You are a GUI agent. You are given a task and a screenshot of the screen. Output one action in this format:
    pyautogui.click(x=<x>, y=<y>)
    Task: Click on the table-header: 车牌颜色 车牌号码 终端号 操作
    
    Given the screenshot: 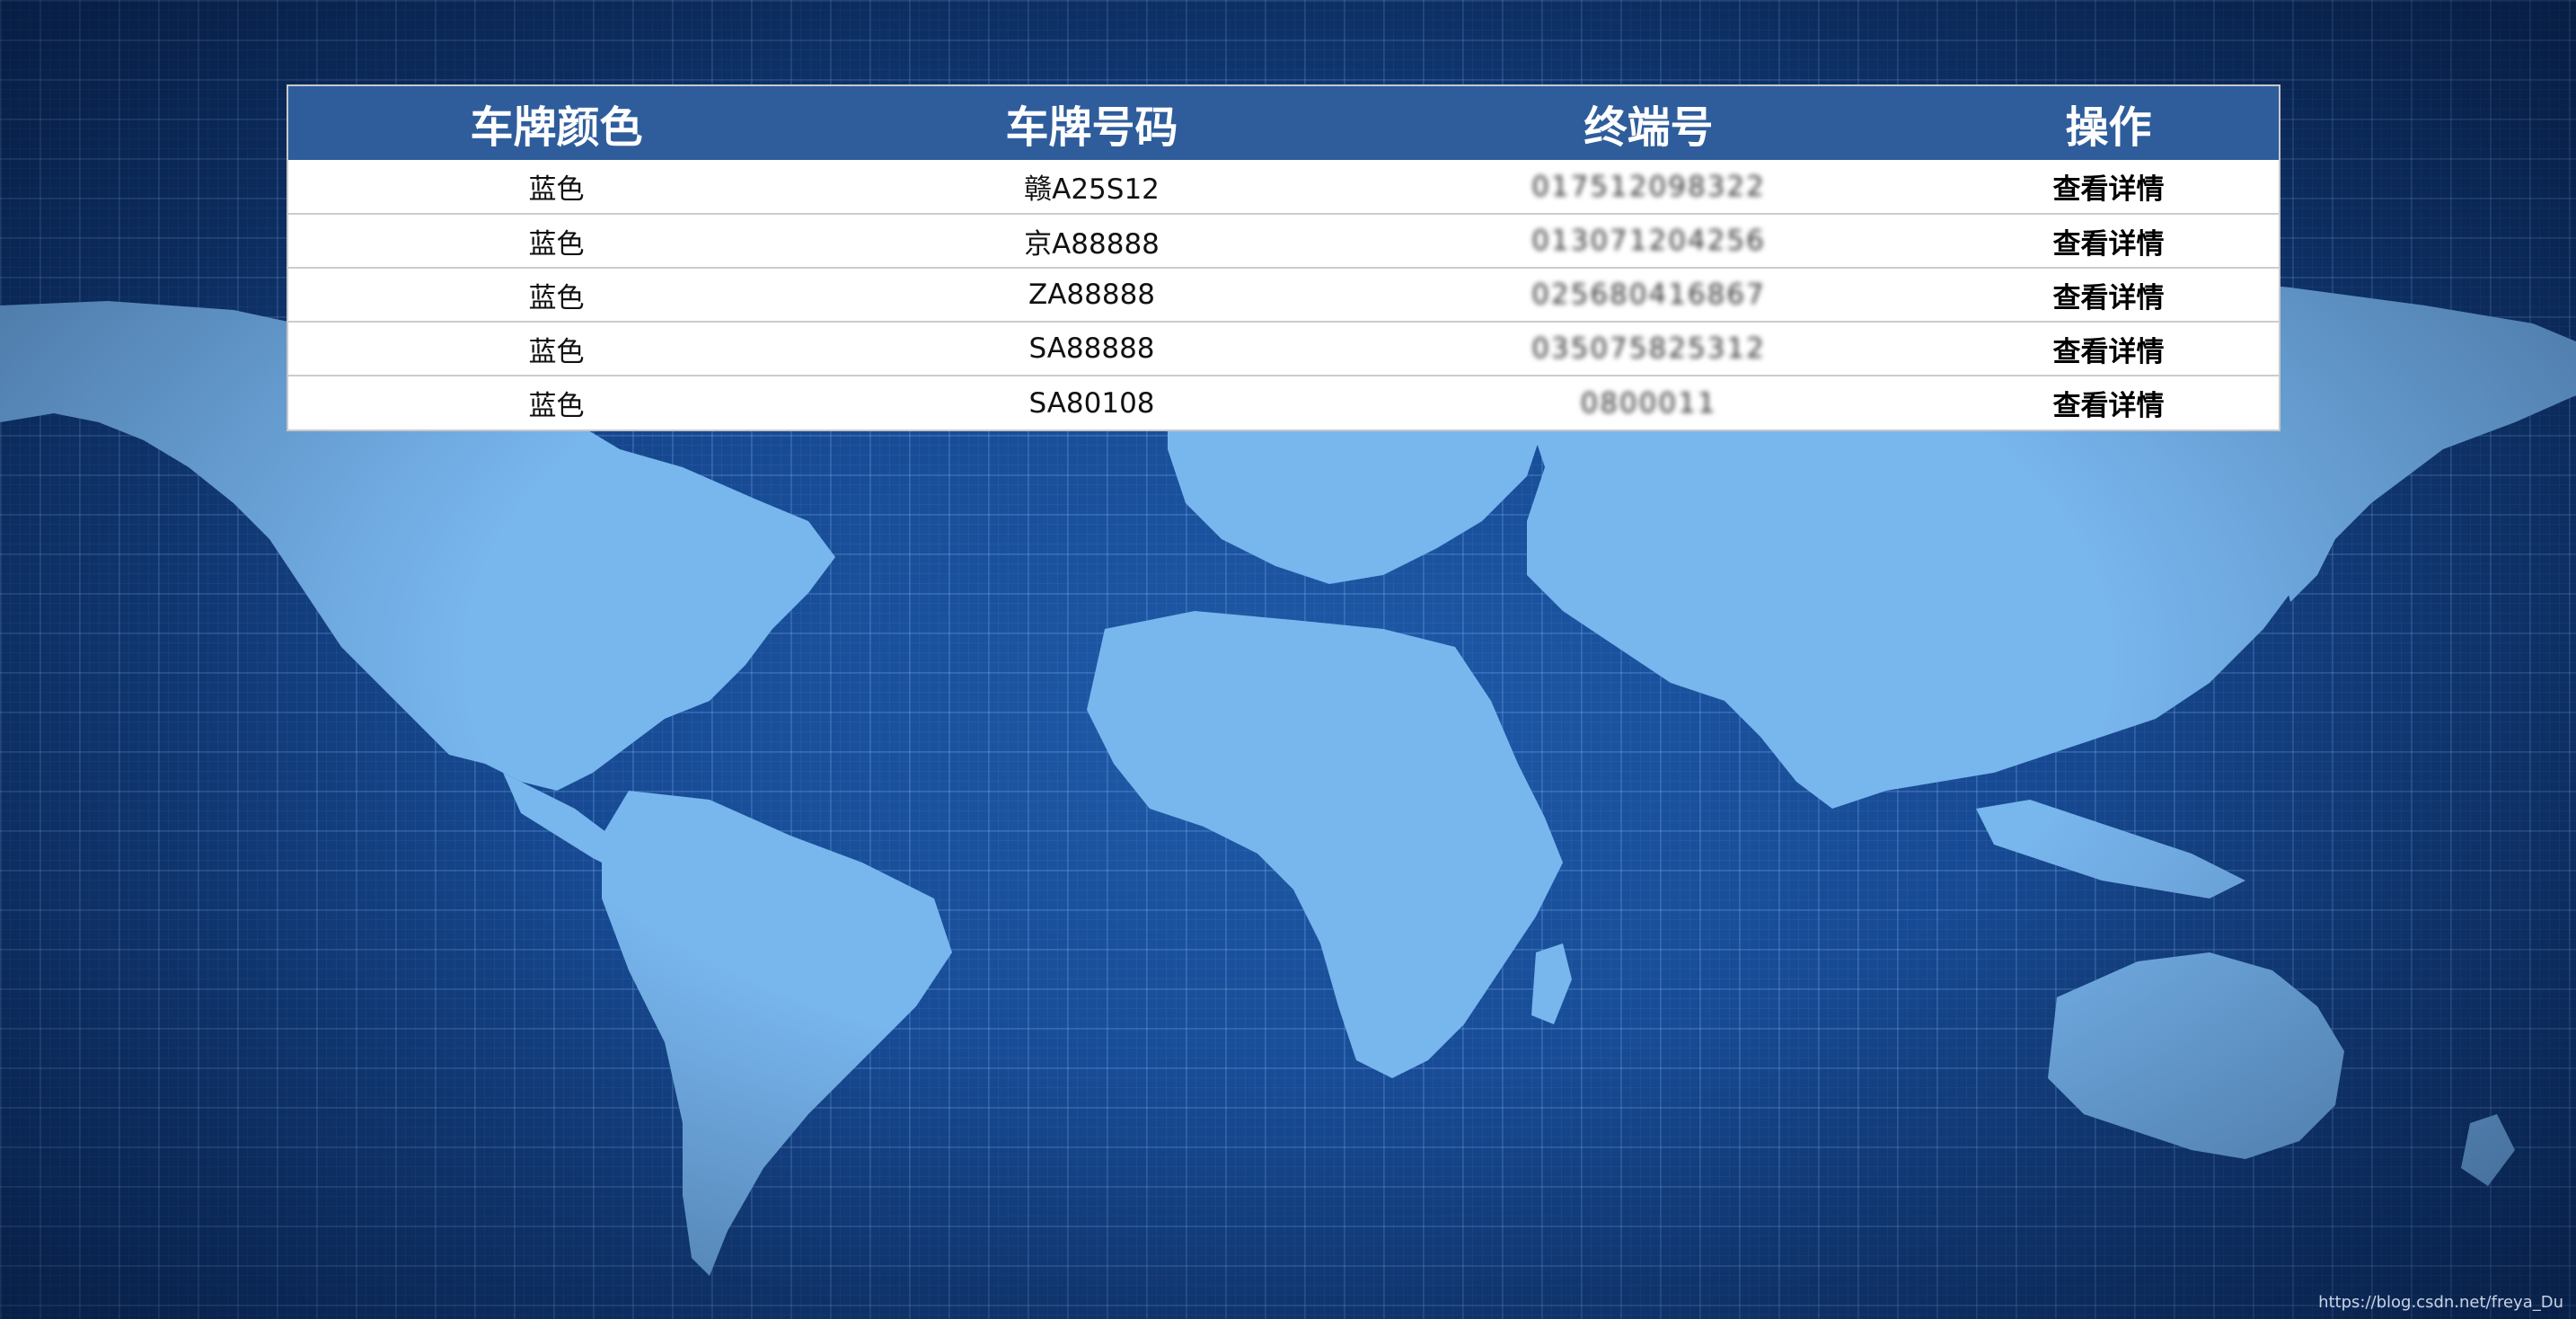 What is the action you would take?
    pyautogui.click(x=1283, y=123)
    